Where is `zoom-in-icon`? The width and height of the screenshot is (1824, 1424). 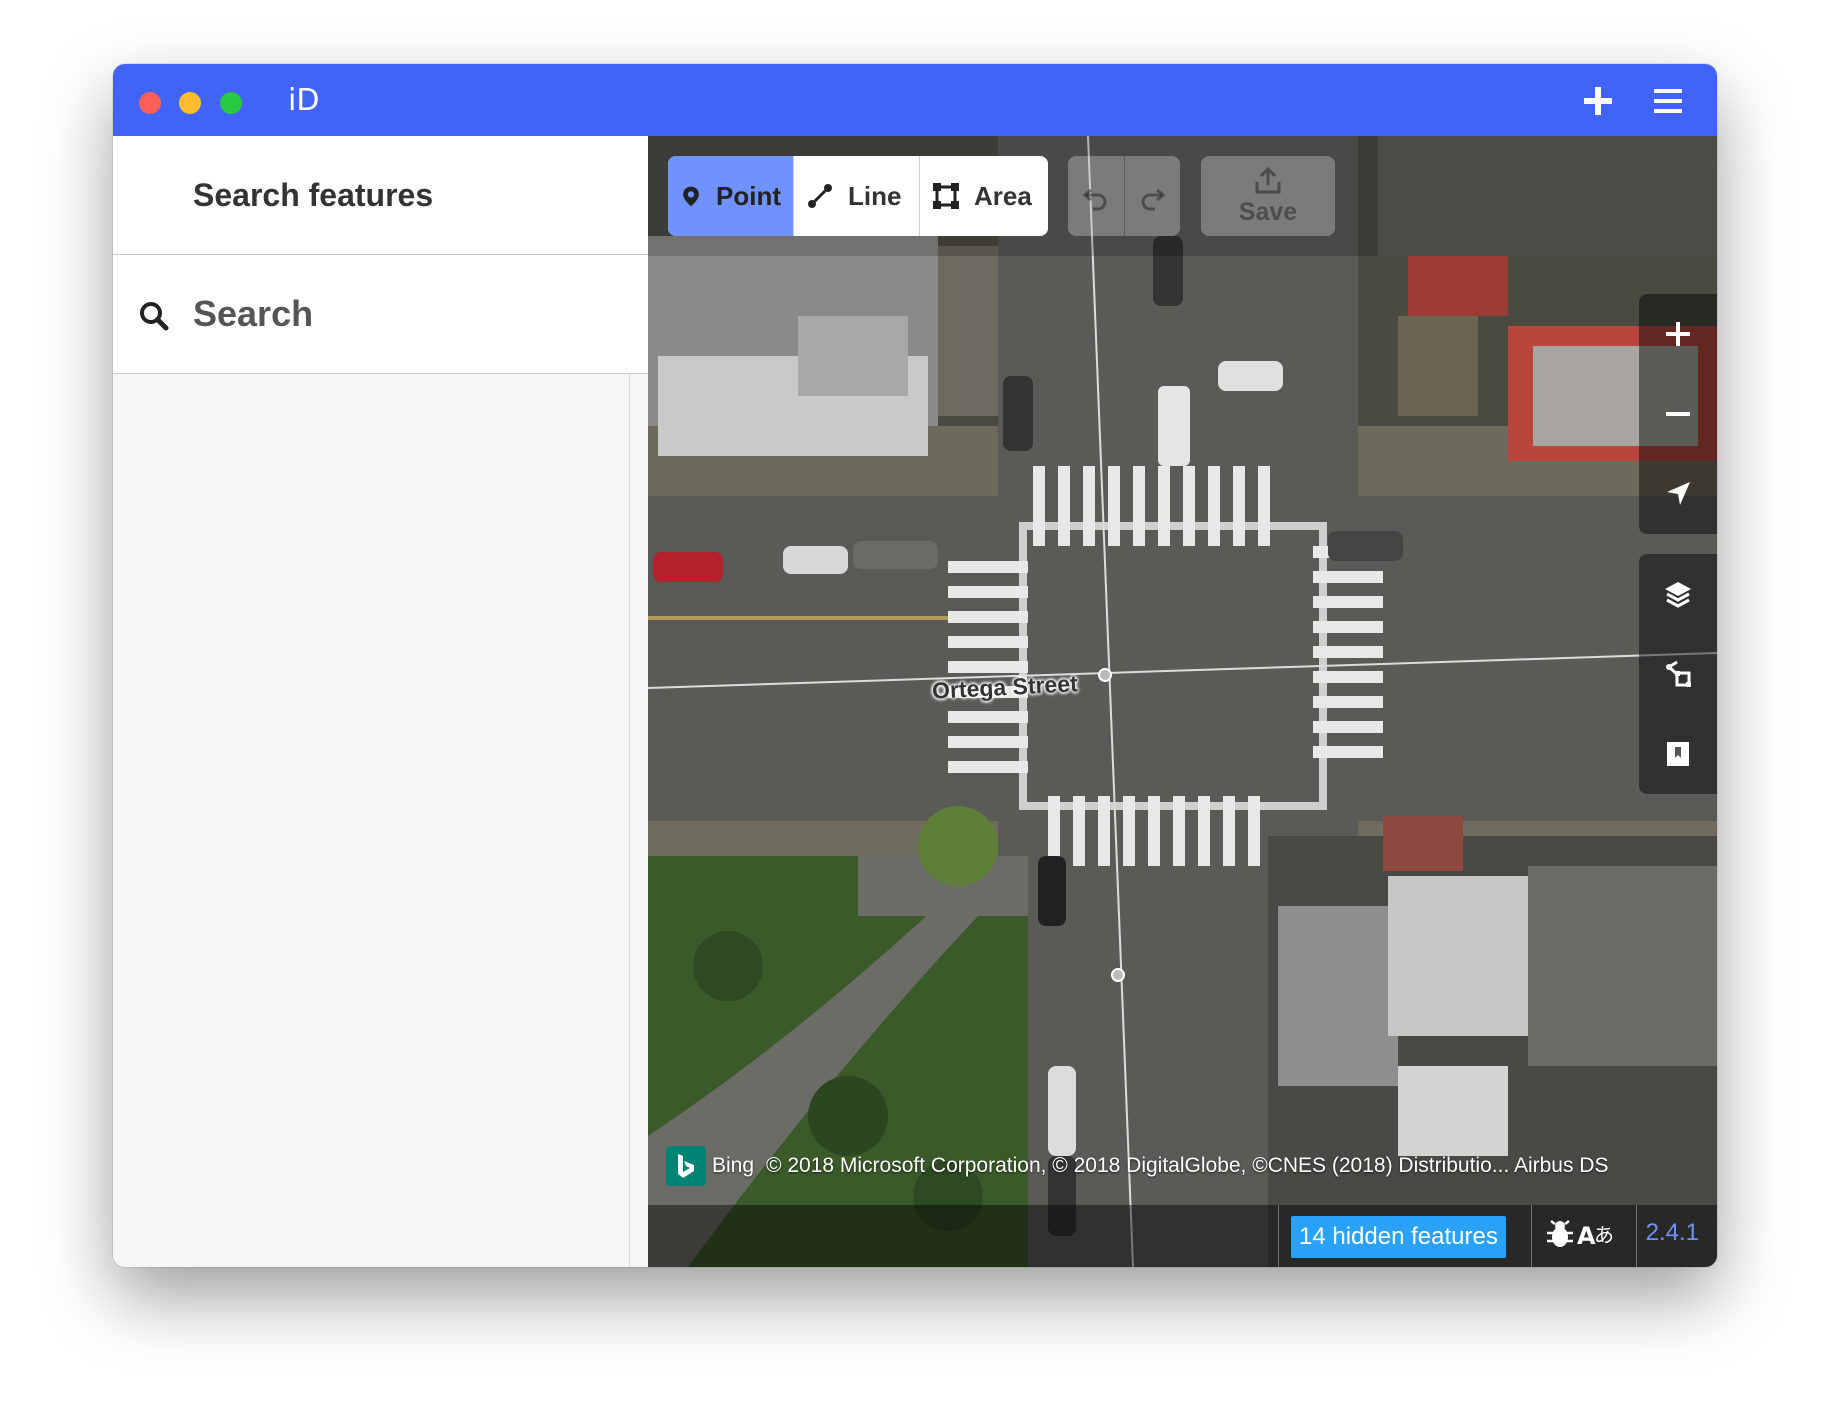
zoom-in-icon is located at coordinates (1678, 334).